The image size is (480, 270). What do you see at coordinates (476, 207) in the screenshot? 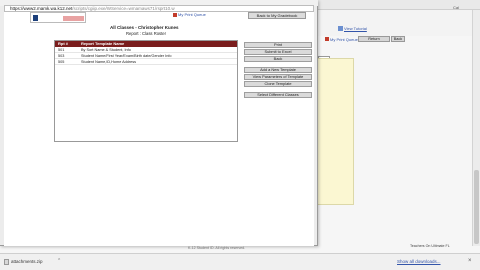
I see `scrollbar-thumb` at bounding box center [476, 207].